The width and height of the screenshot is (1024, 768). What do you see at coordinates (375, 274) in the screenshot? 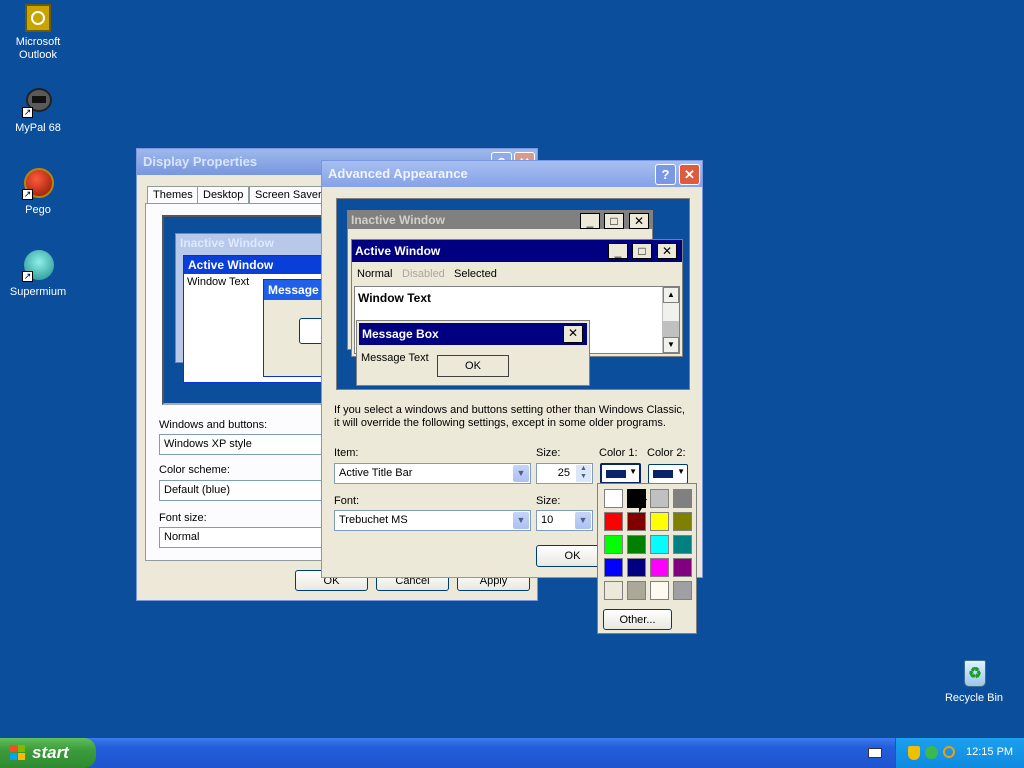
I see `preview-menu-normal: Normal` at bounding box center [375, 274].